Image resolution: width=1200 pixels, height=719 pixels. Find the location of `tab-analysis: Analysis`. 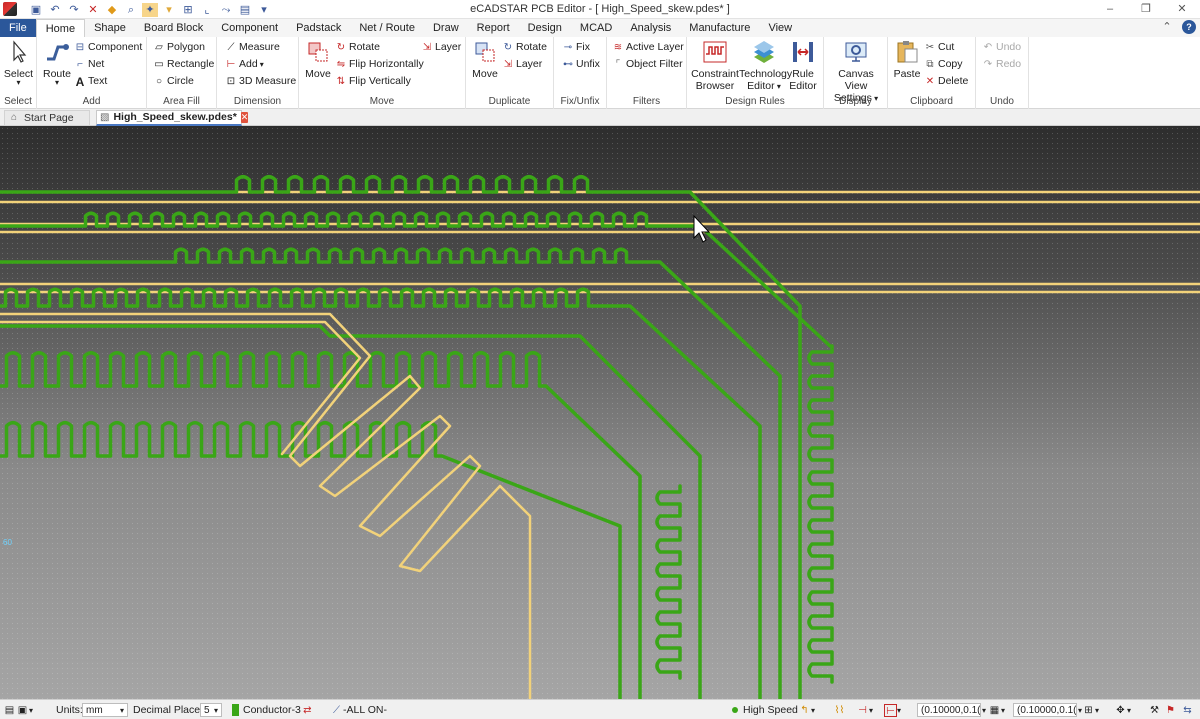

tab-analysis: Analysis is located at coordinates (650, 28).